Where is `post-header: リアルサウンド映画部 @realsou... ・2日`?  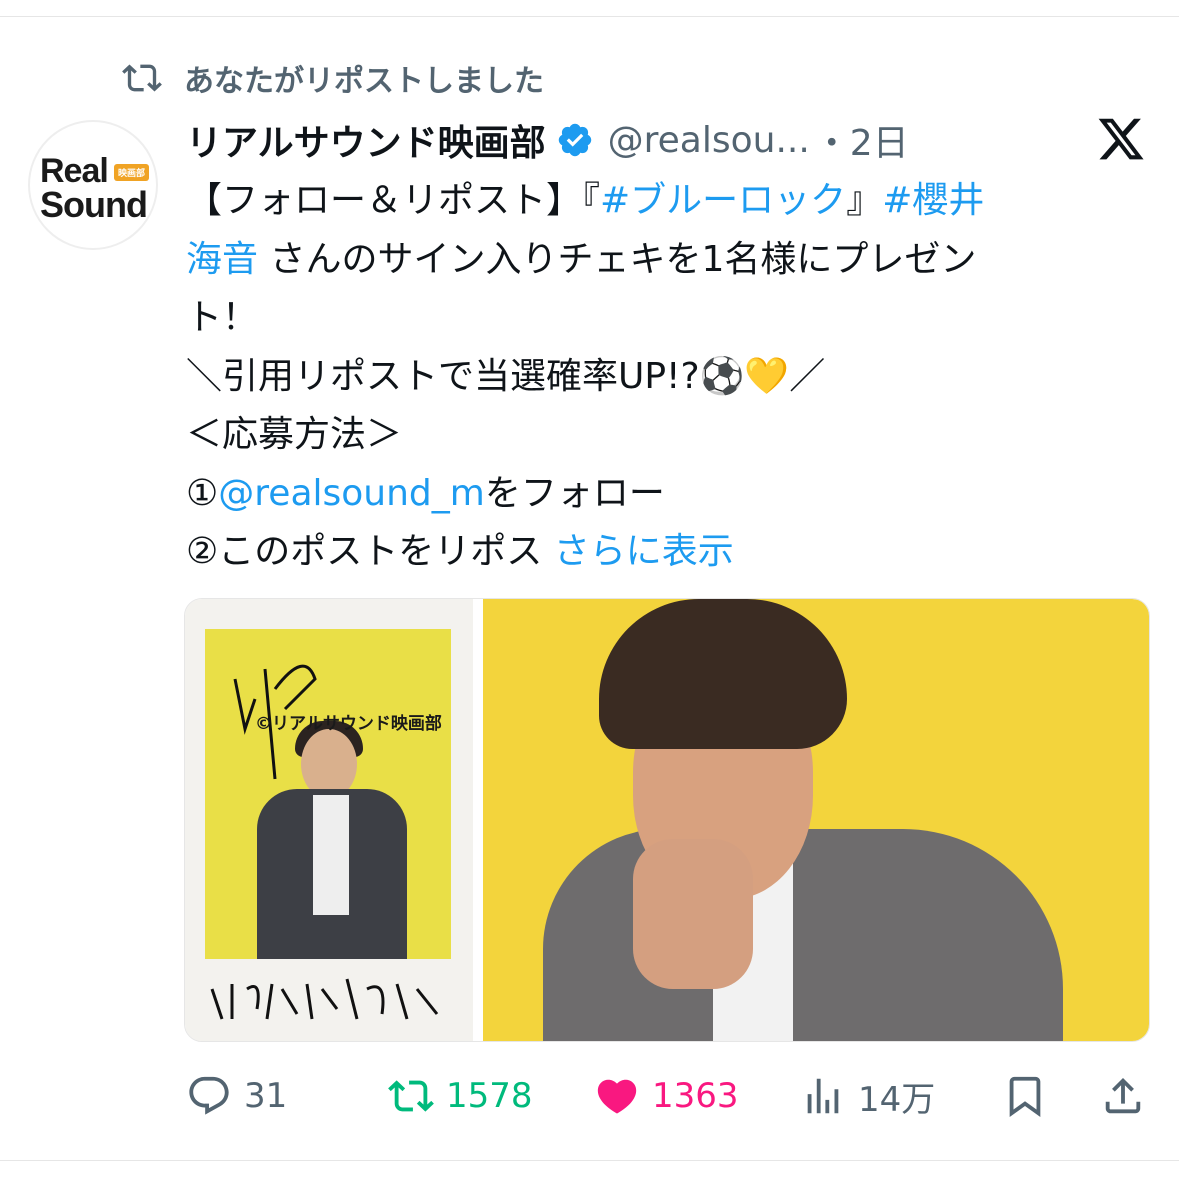
post-header: リアルサウンド映画部 @realsou... ・2日 is located at coordinates (547, 140).